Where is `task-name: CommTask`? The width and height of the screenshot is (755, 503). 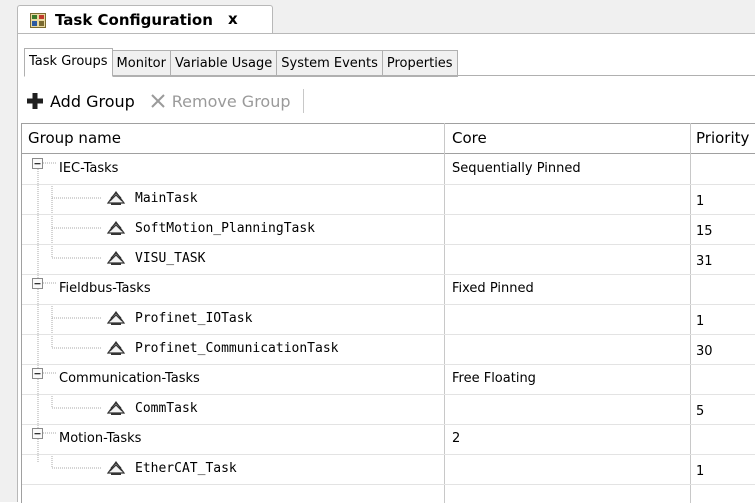 task-name: CommTask is located at coordinates (166, 408).